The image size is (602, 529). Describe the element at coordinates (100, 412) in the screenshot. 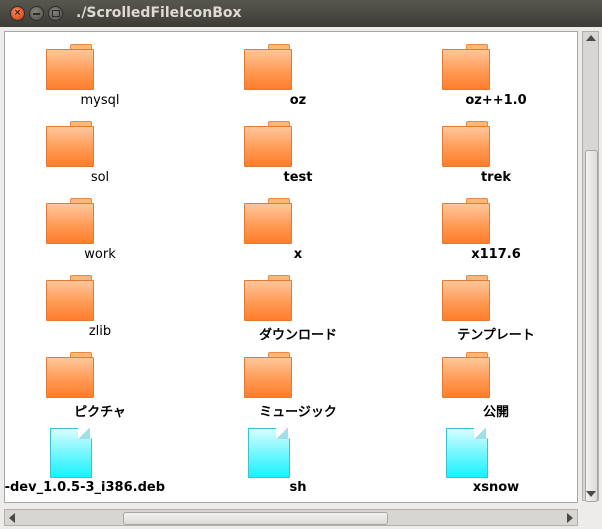

I see `file-item-label: ピクチャ` at that location.